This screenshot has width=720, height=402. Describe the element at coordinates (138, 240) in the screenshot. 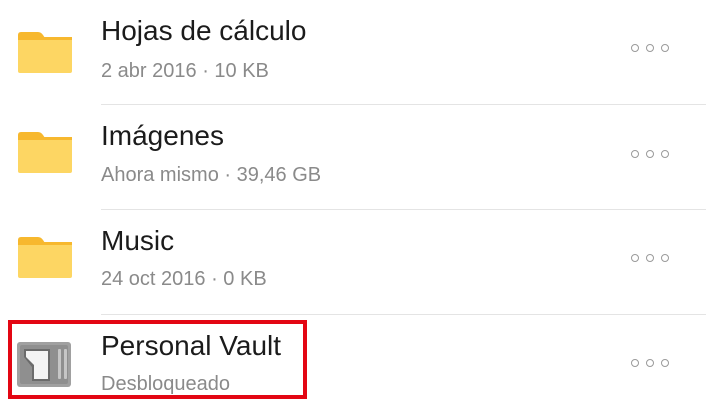

I see `item-name: Music` at that location.